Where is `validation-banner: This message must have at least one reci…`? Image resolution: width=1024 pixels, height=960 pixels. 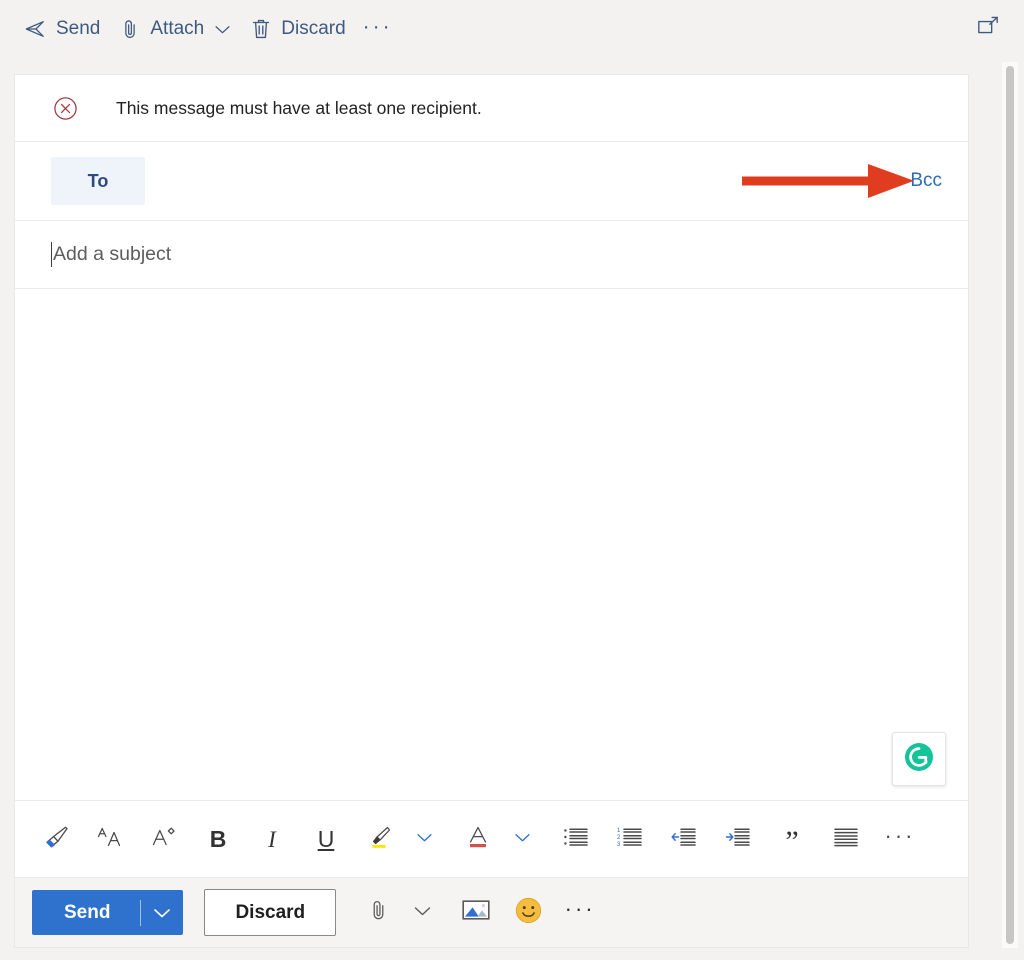
validation-banner: This message must have at least one reci… is located at coordinates (491, 108).